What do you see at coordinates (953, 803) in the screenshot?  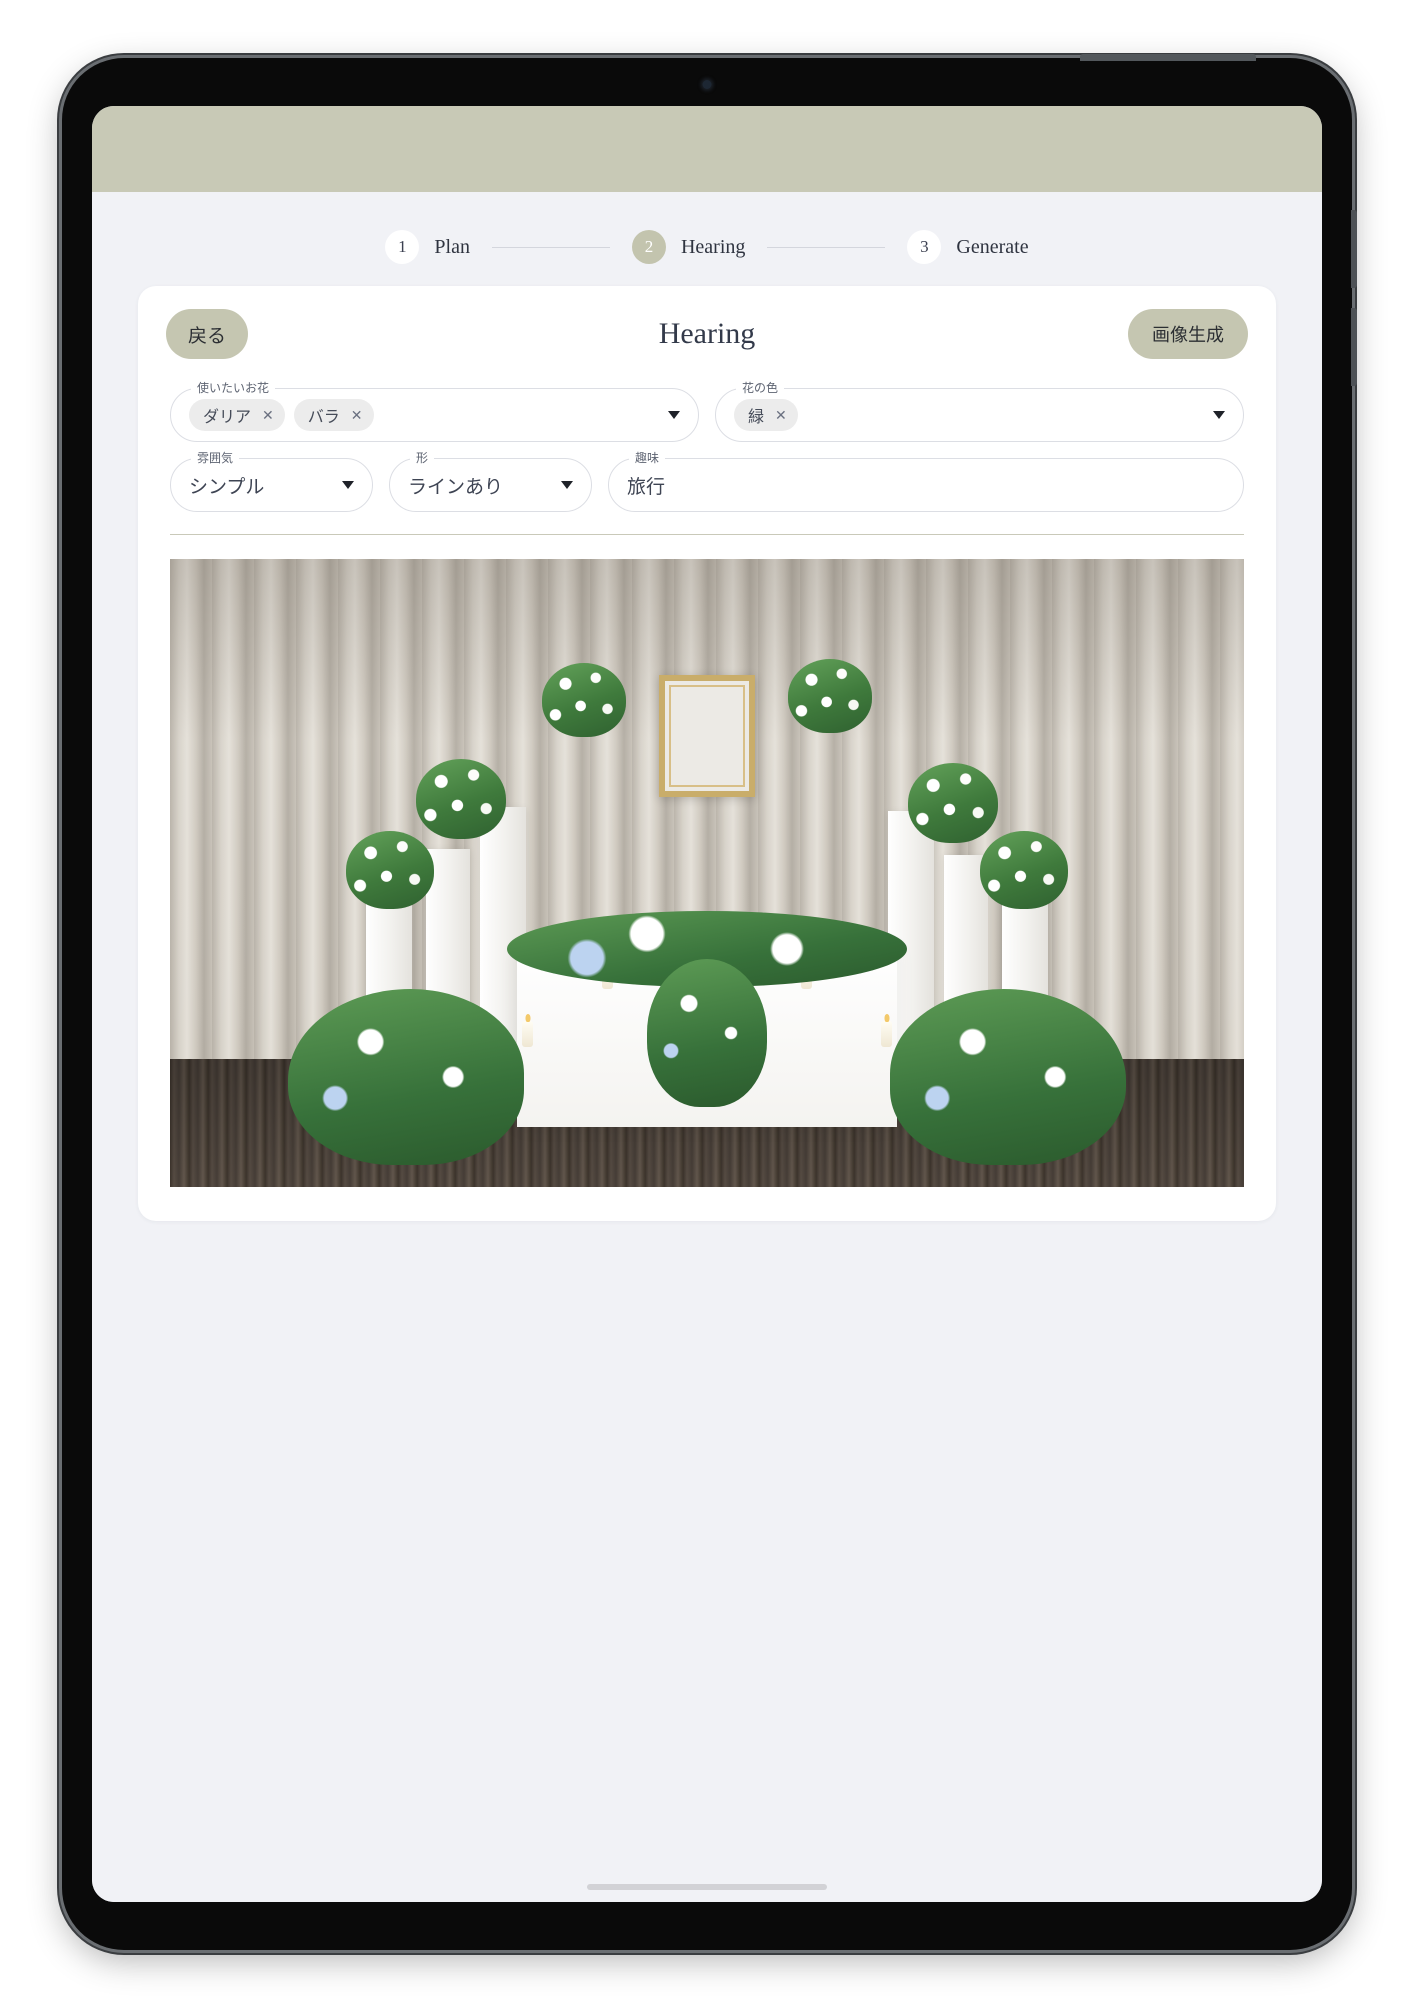 I see `floral-right-mid` at bounding box center [953, 803].